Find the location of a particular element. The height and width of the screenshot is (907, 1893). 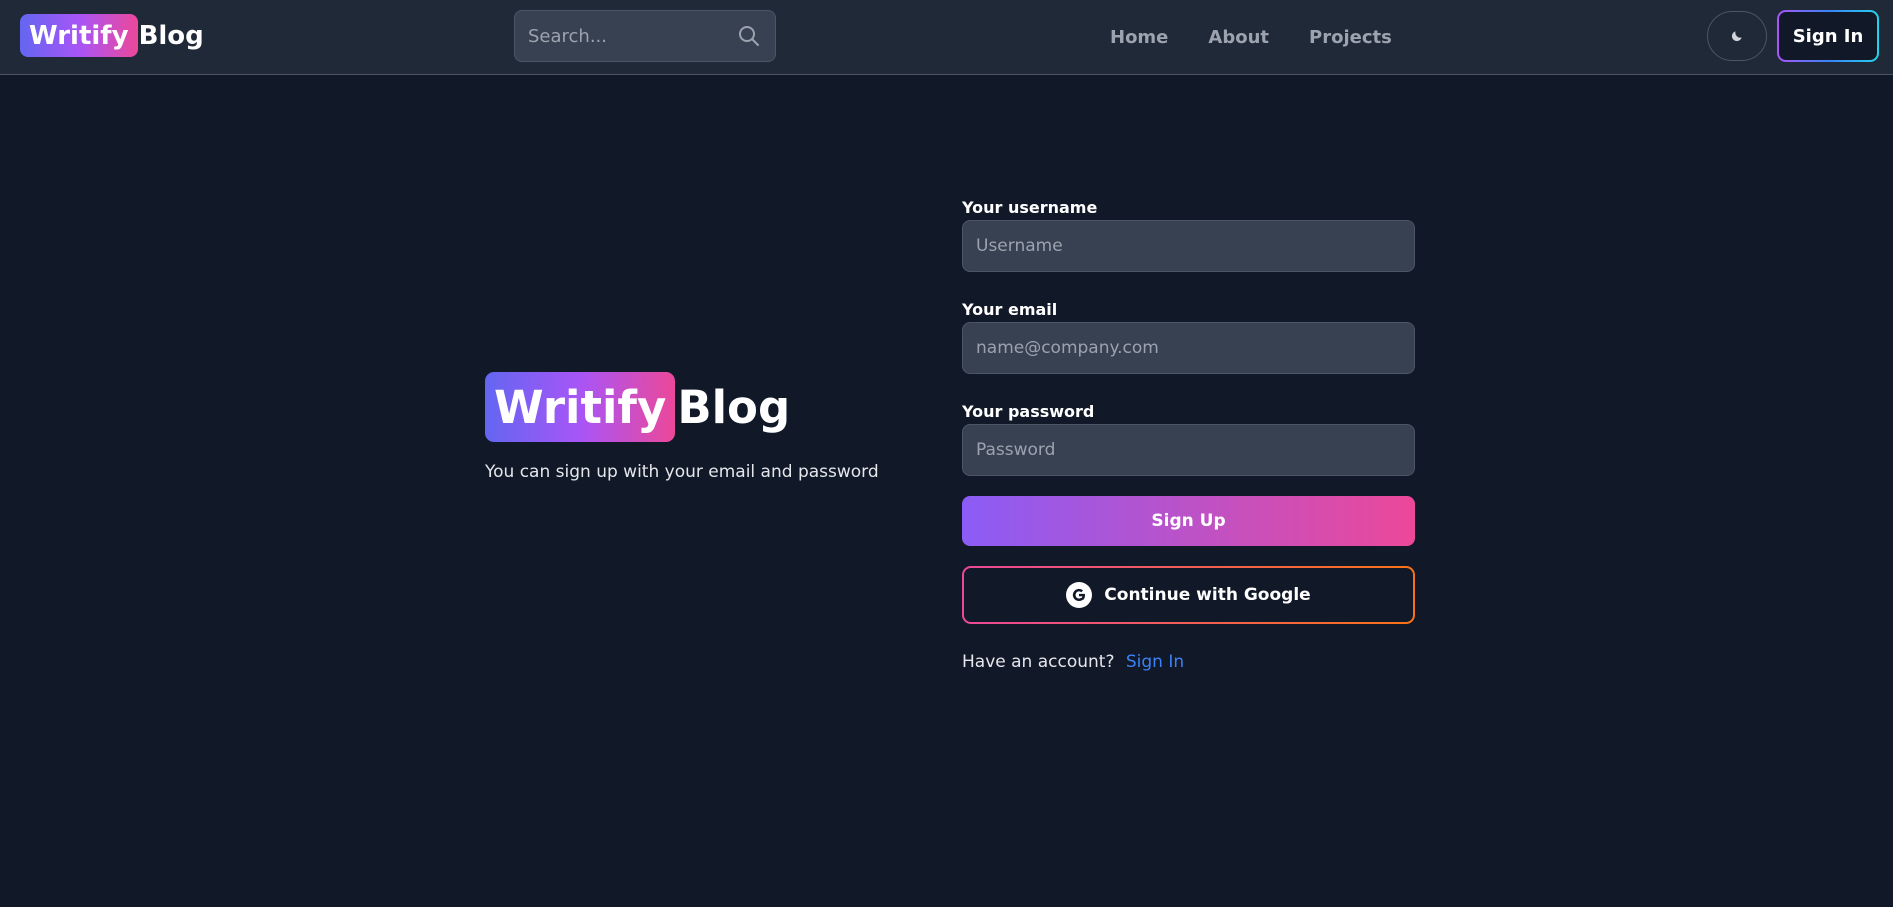

hero-logo: Writify Blog is located at coordinates (695, 407).